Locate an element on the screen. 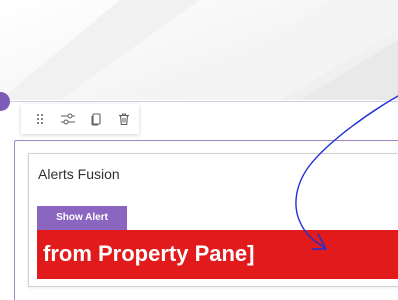  duplicate-icon is located at coordinates (96, 119).